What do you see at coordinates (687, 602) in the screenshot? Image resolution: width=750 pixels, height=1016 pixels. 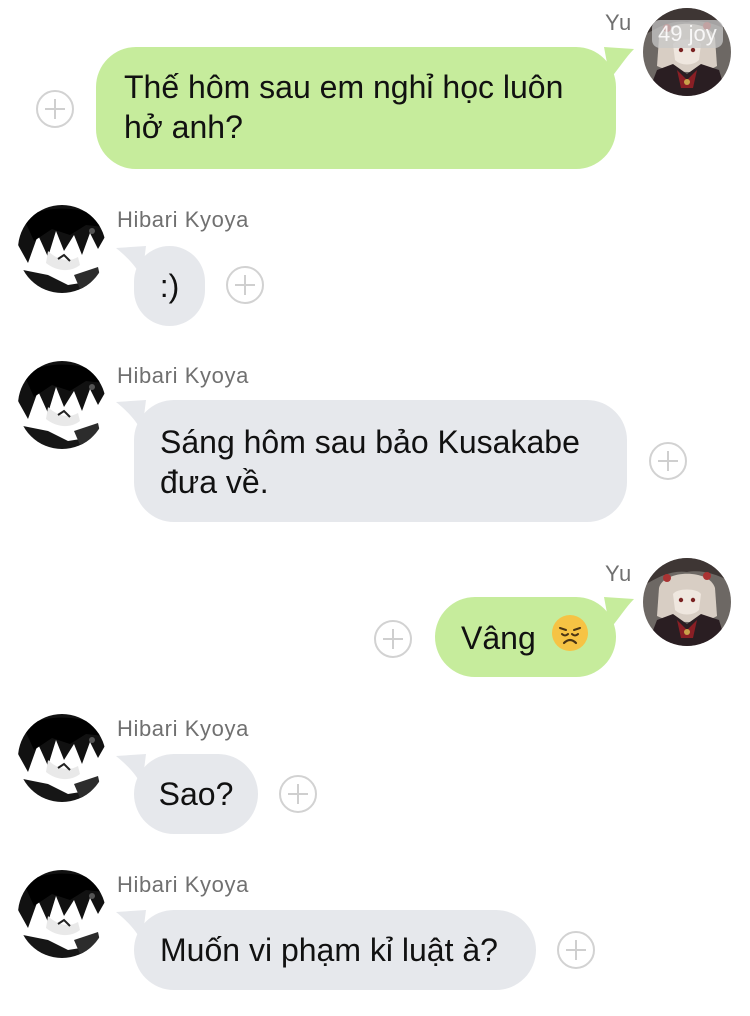 I see `avatar-yu` at bounding box center [687, 602].